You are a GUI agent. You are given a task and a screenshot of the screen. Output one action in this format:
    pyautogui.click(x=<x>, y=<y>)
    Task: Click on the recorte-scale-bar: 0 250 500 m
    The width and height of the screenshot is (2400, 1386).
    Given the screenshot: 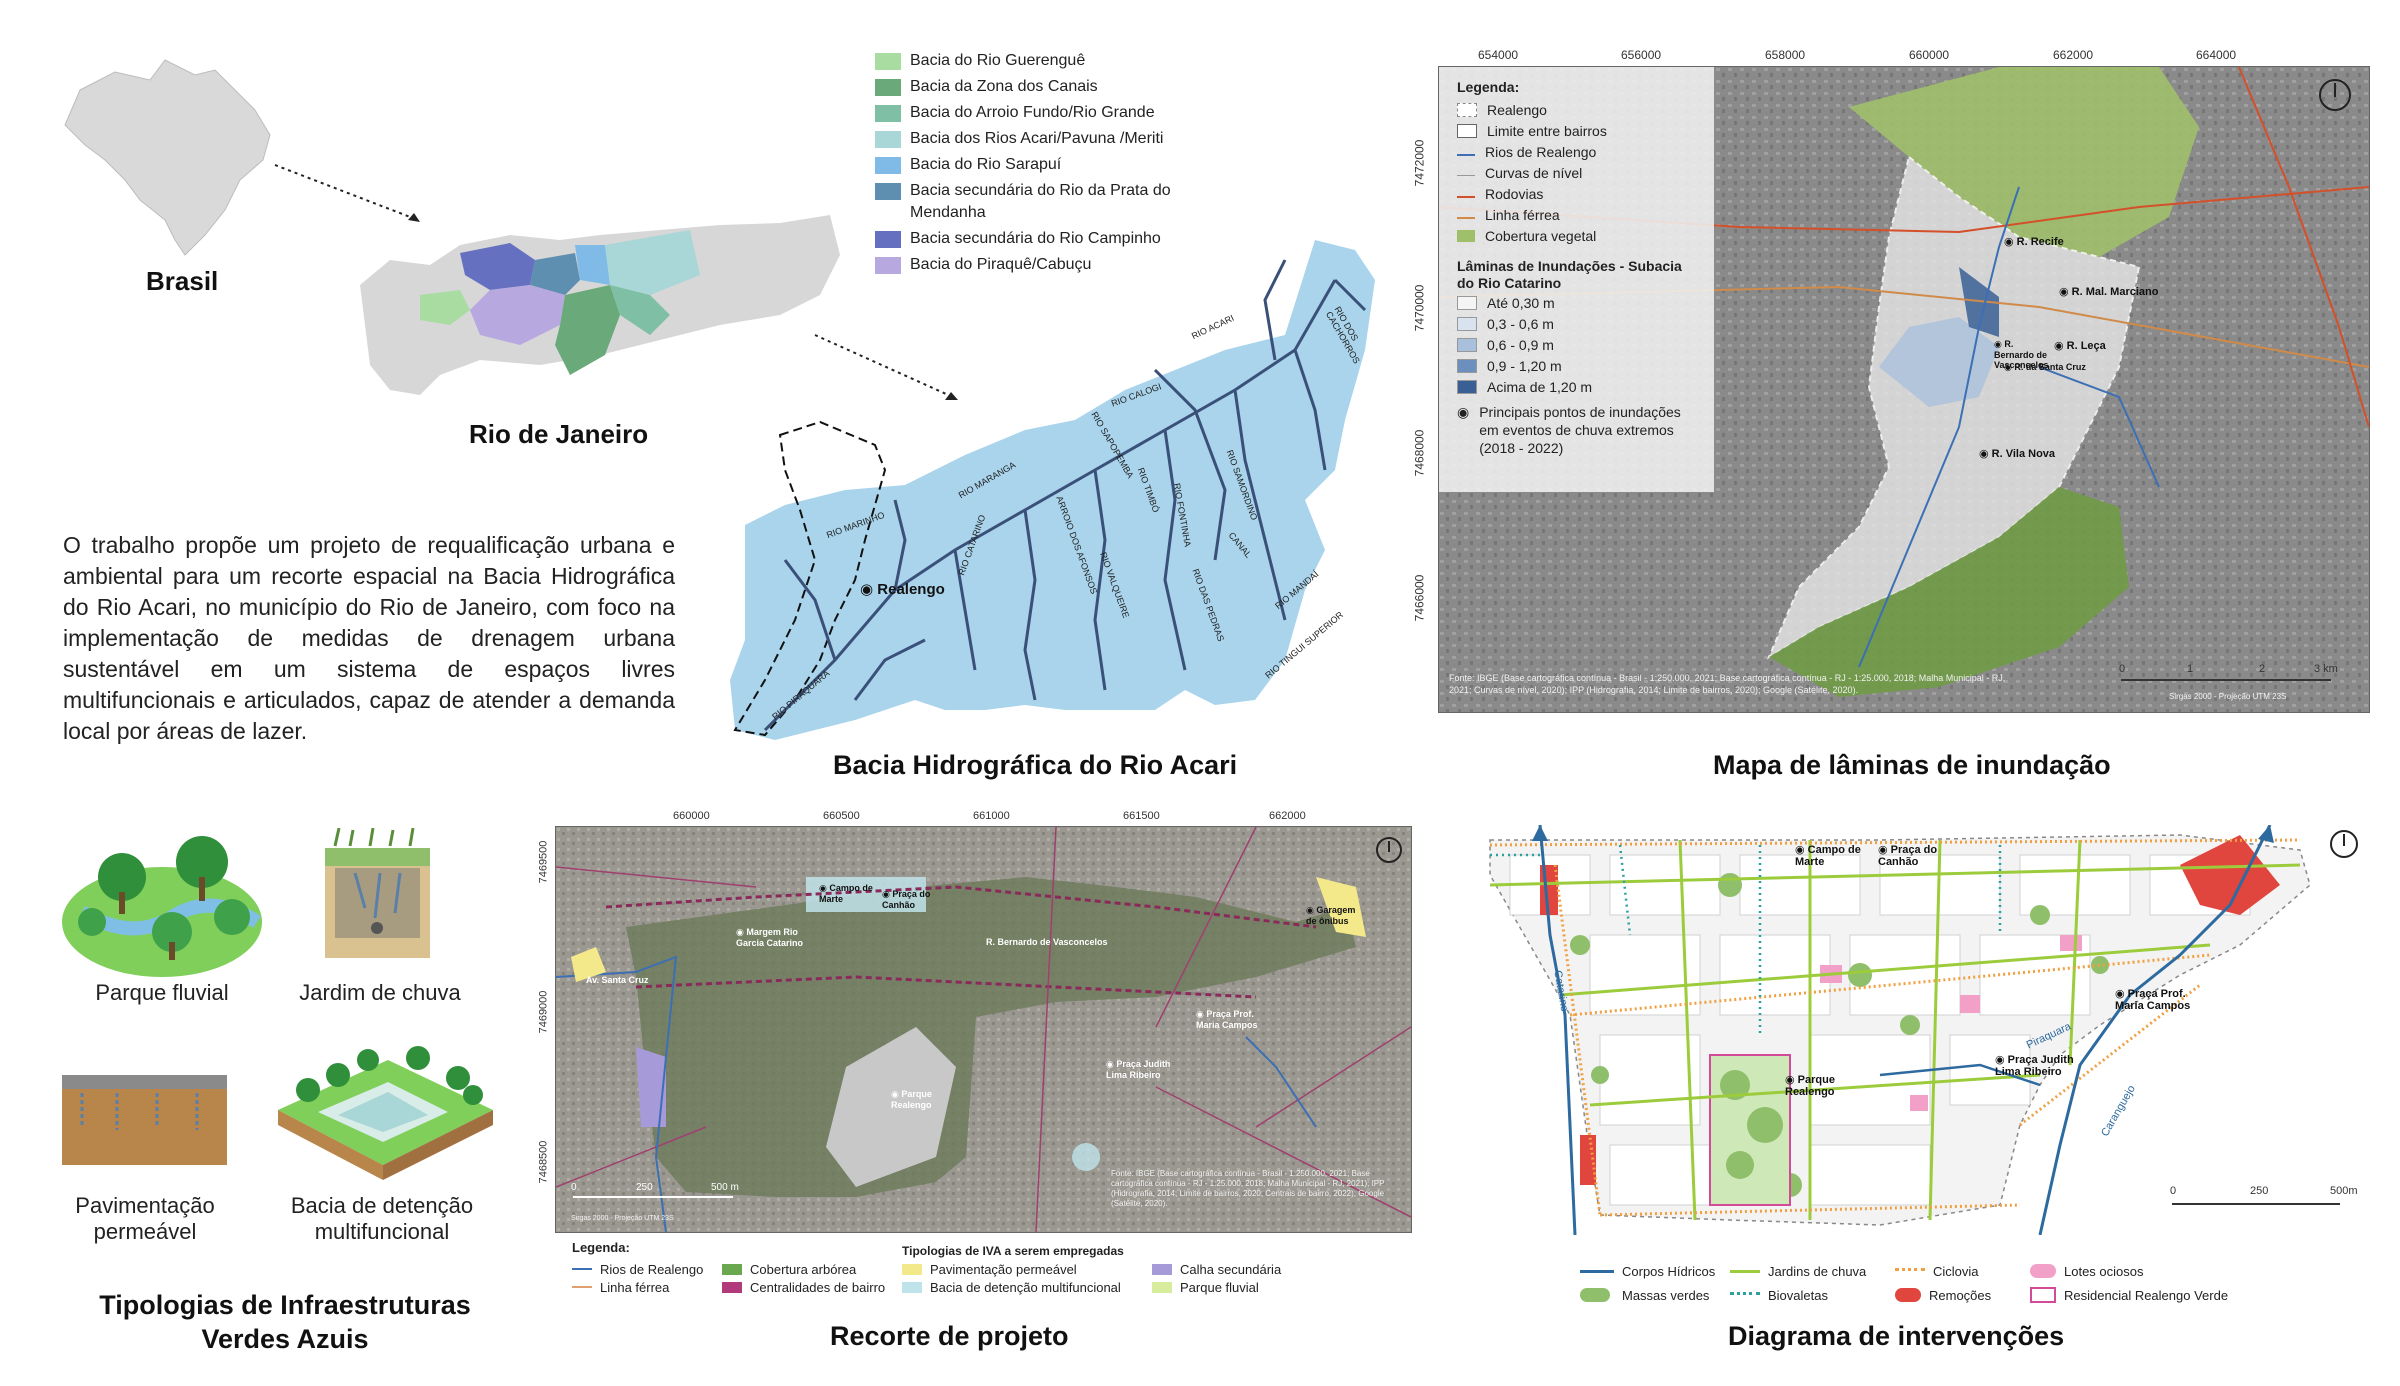 What is the action you would take?
    pyautogui.click(x=661, y=1197)
    